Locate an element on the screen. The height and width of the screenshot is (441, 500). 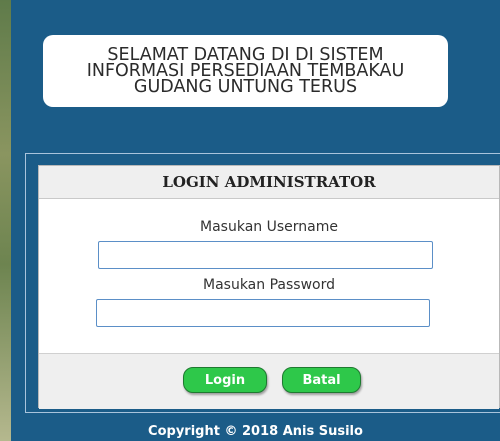
login-button: Login is located at coordinates (225, 380).